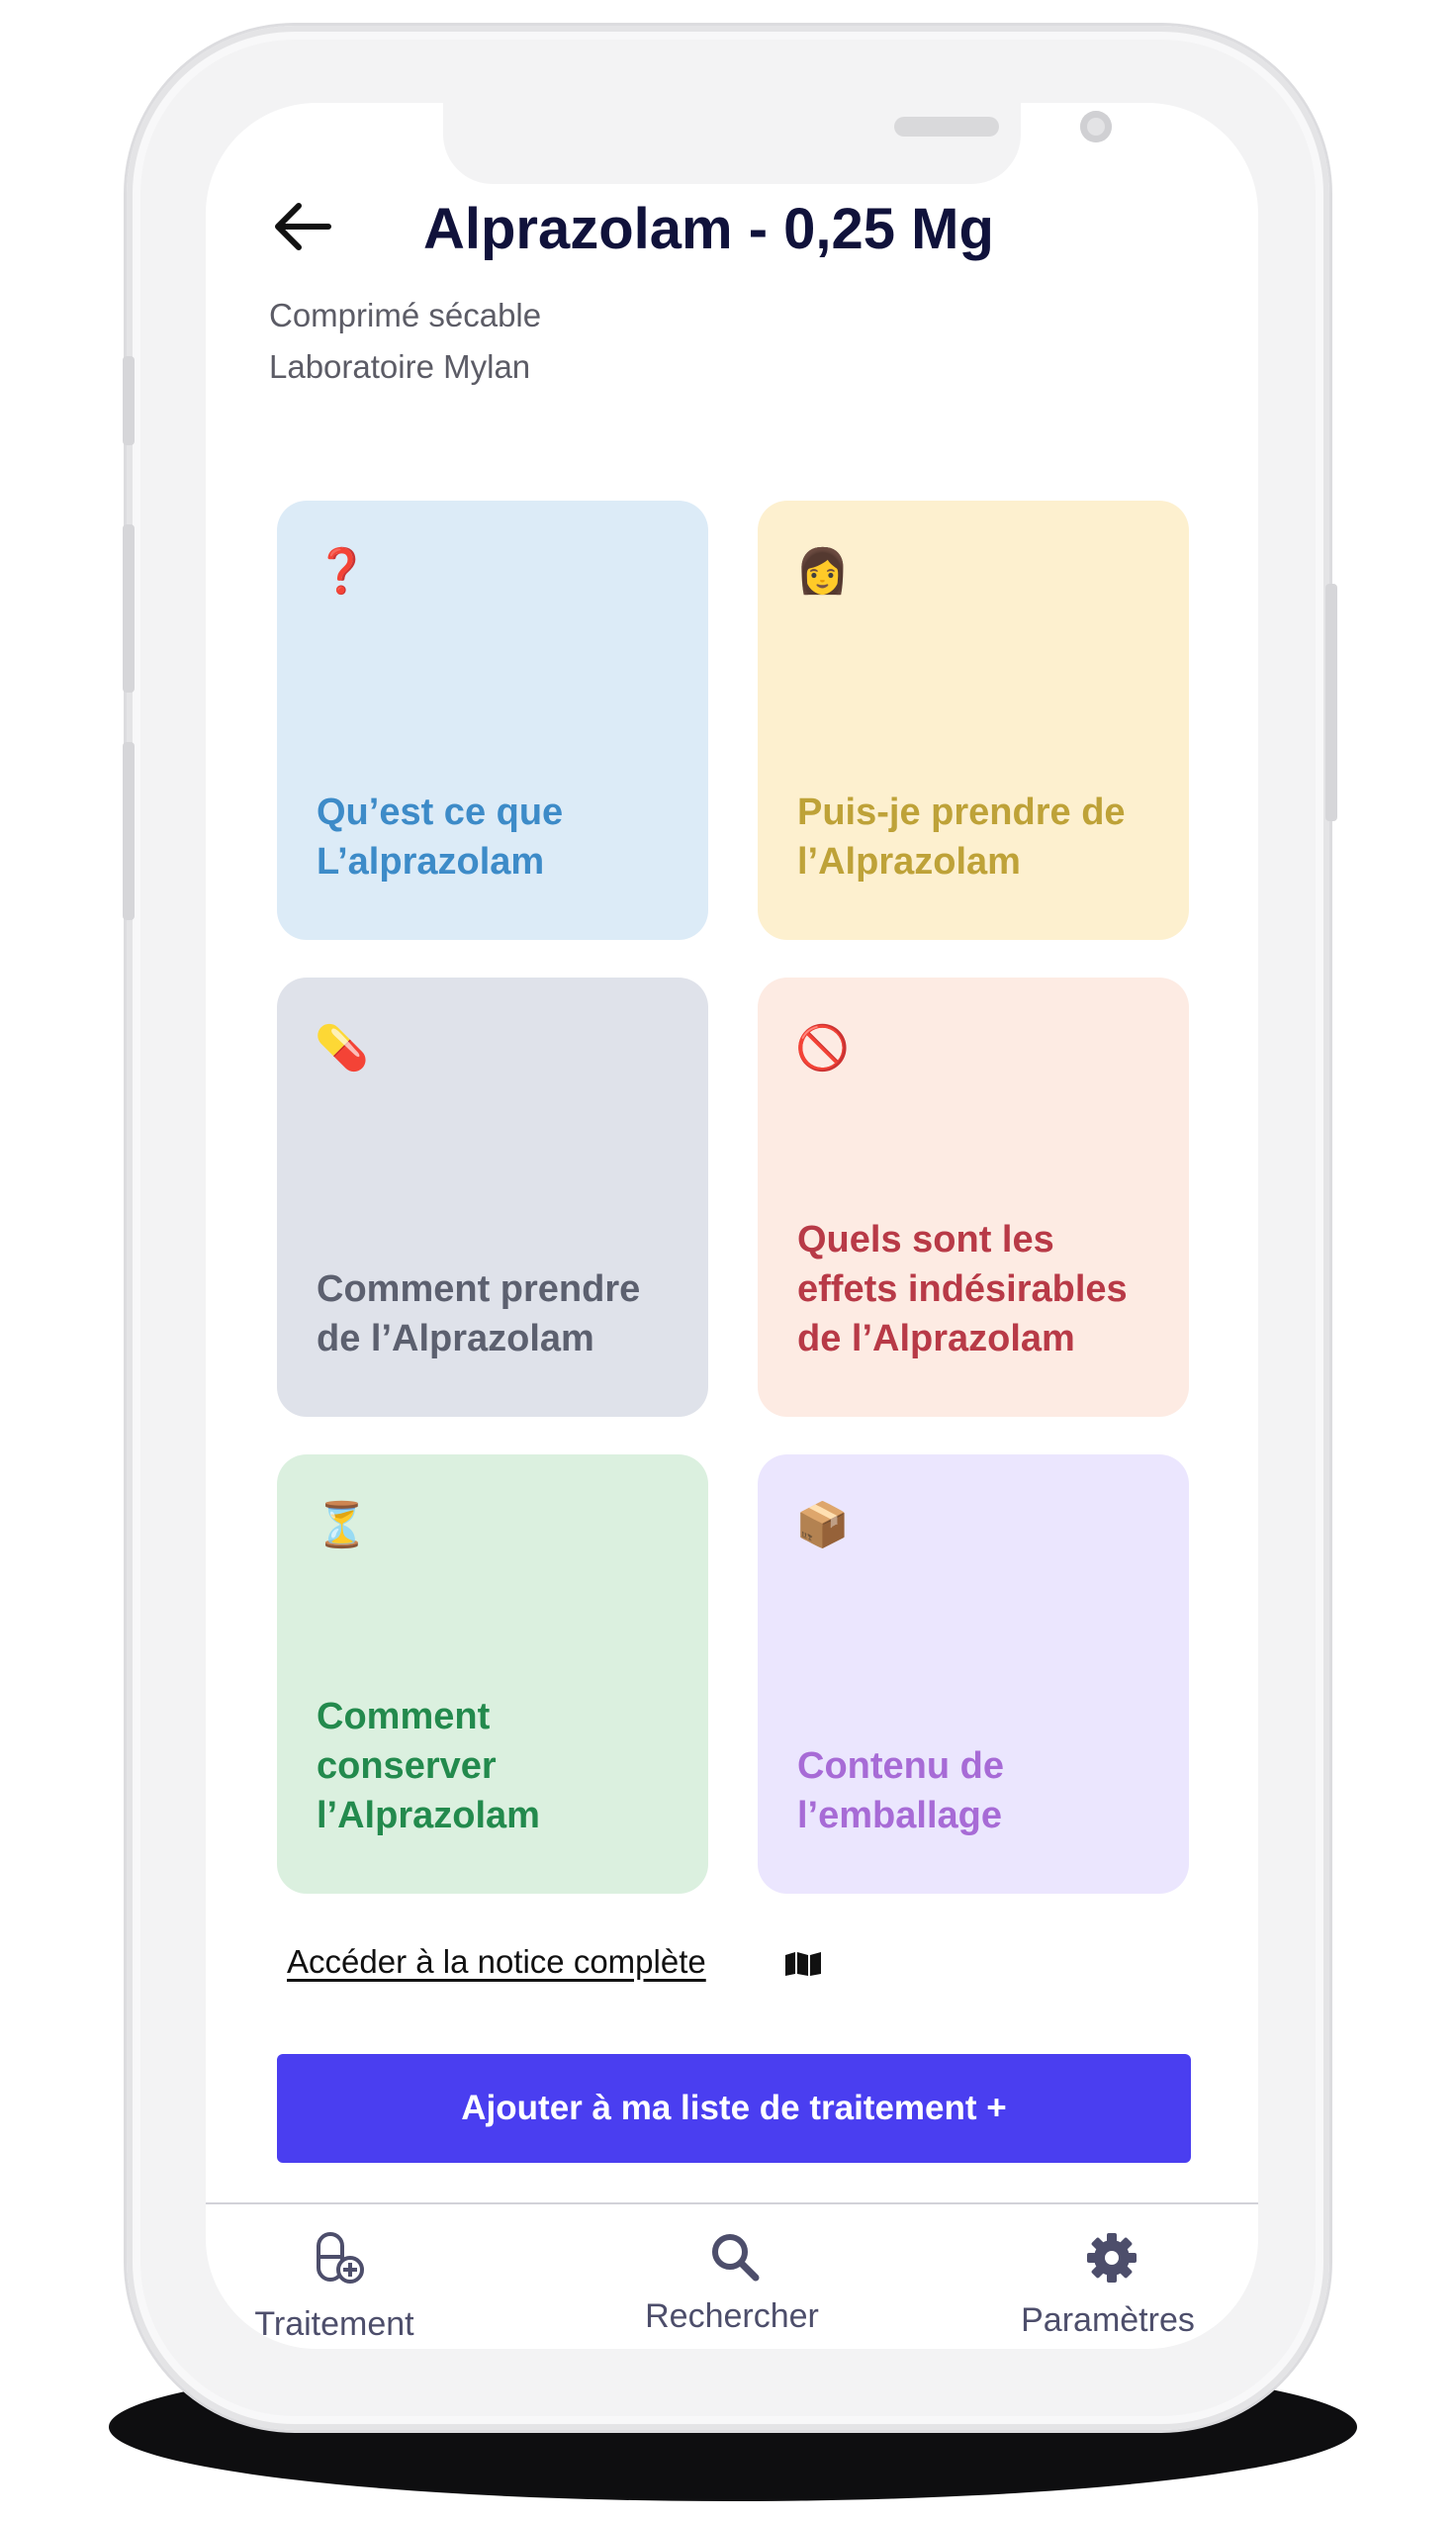  I want to click on map-icon, so click(803, 1964).